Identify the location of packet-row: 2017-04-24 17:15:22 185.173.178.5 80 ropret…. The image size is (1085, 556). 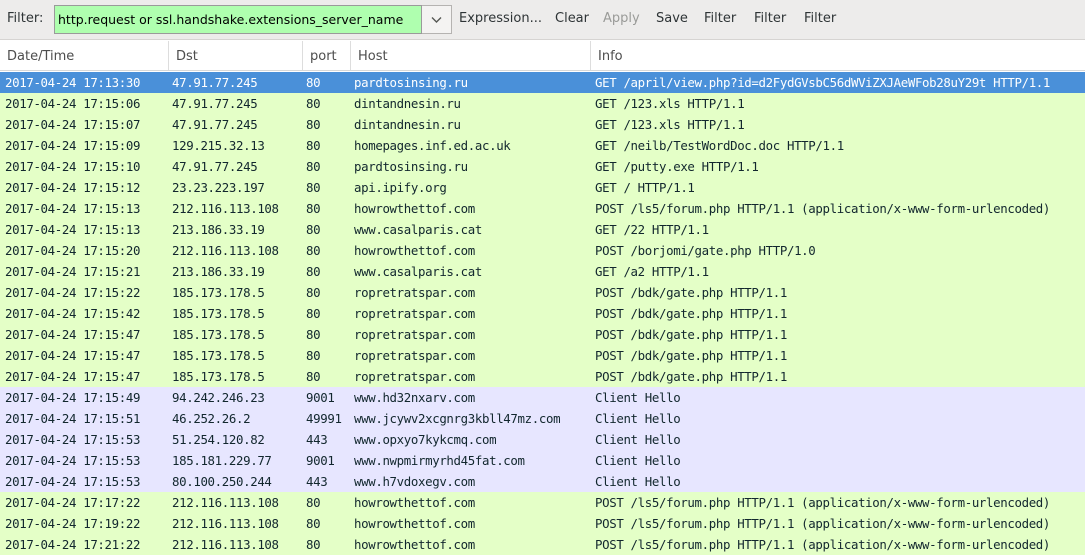
(542, 292).